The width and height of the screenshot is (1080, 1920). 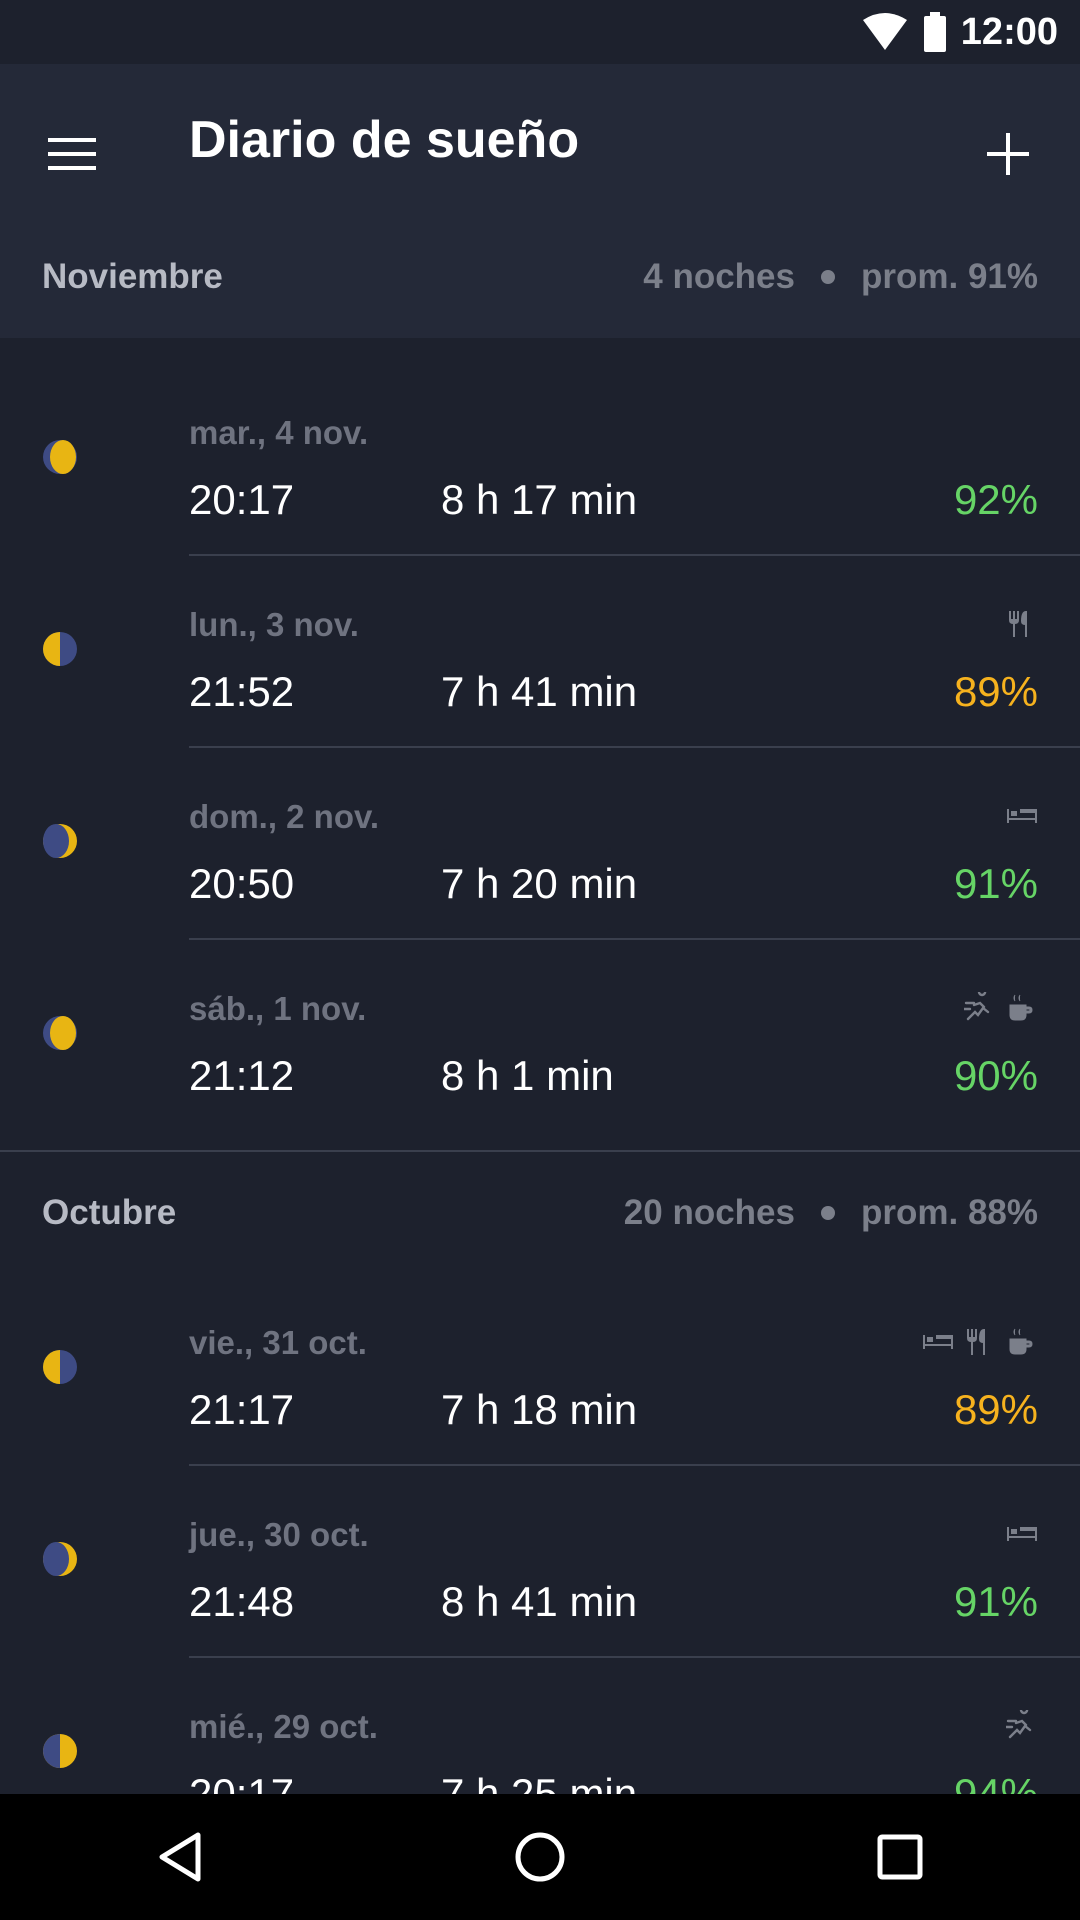 I want to click on add-entry-button, so click(x=1008, y=154).